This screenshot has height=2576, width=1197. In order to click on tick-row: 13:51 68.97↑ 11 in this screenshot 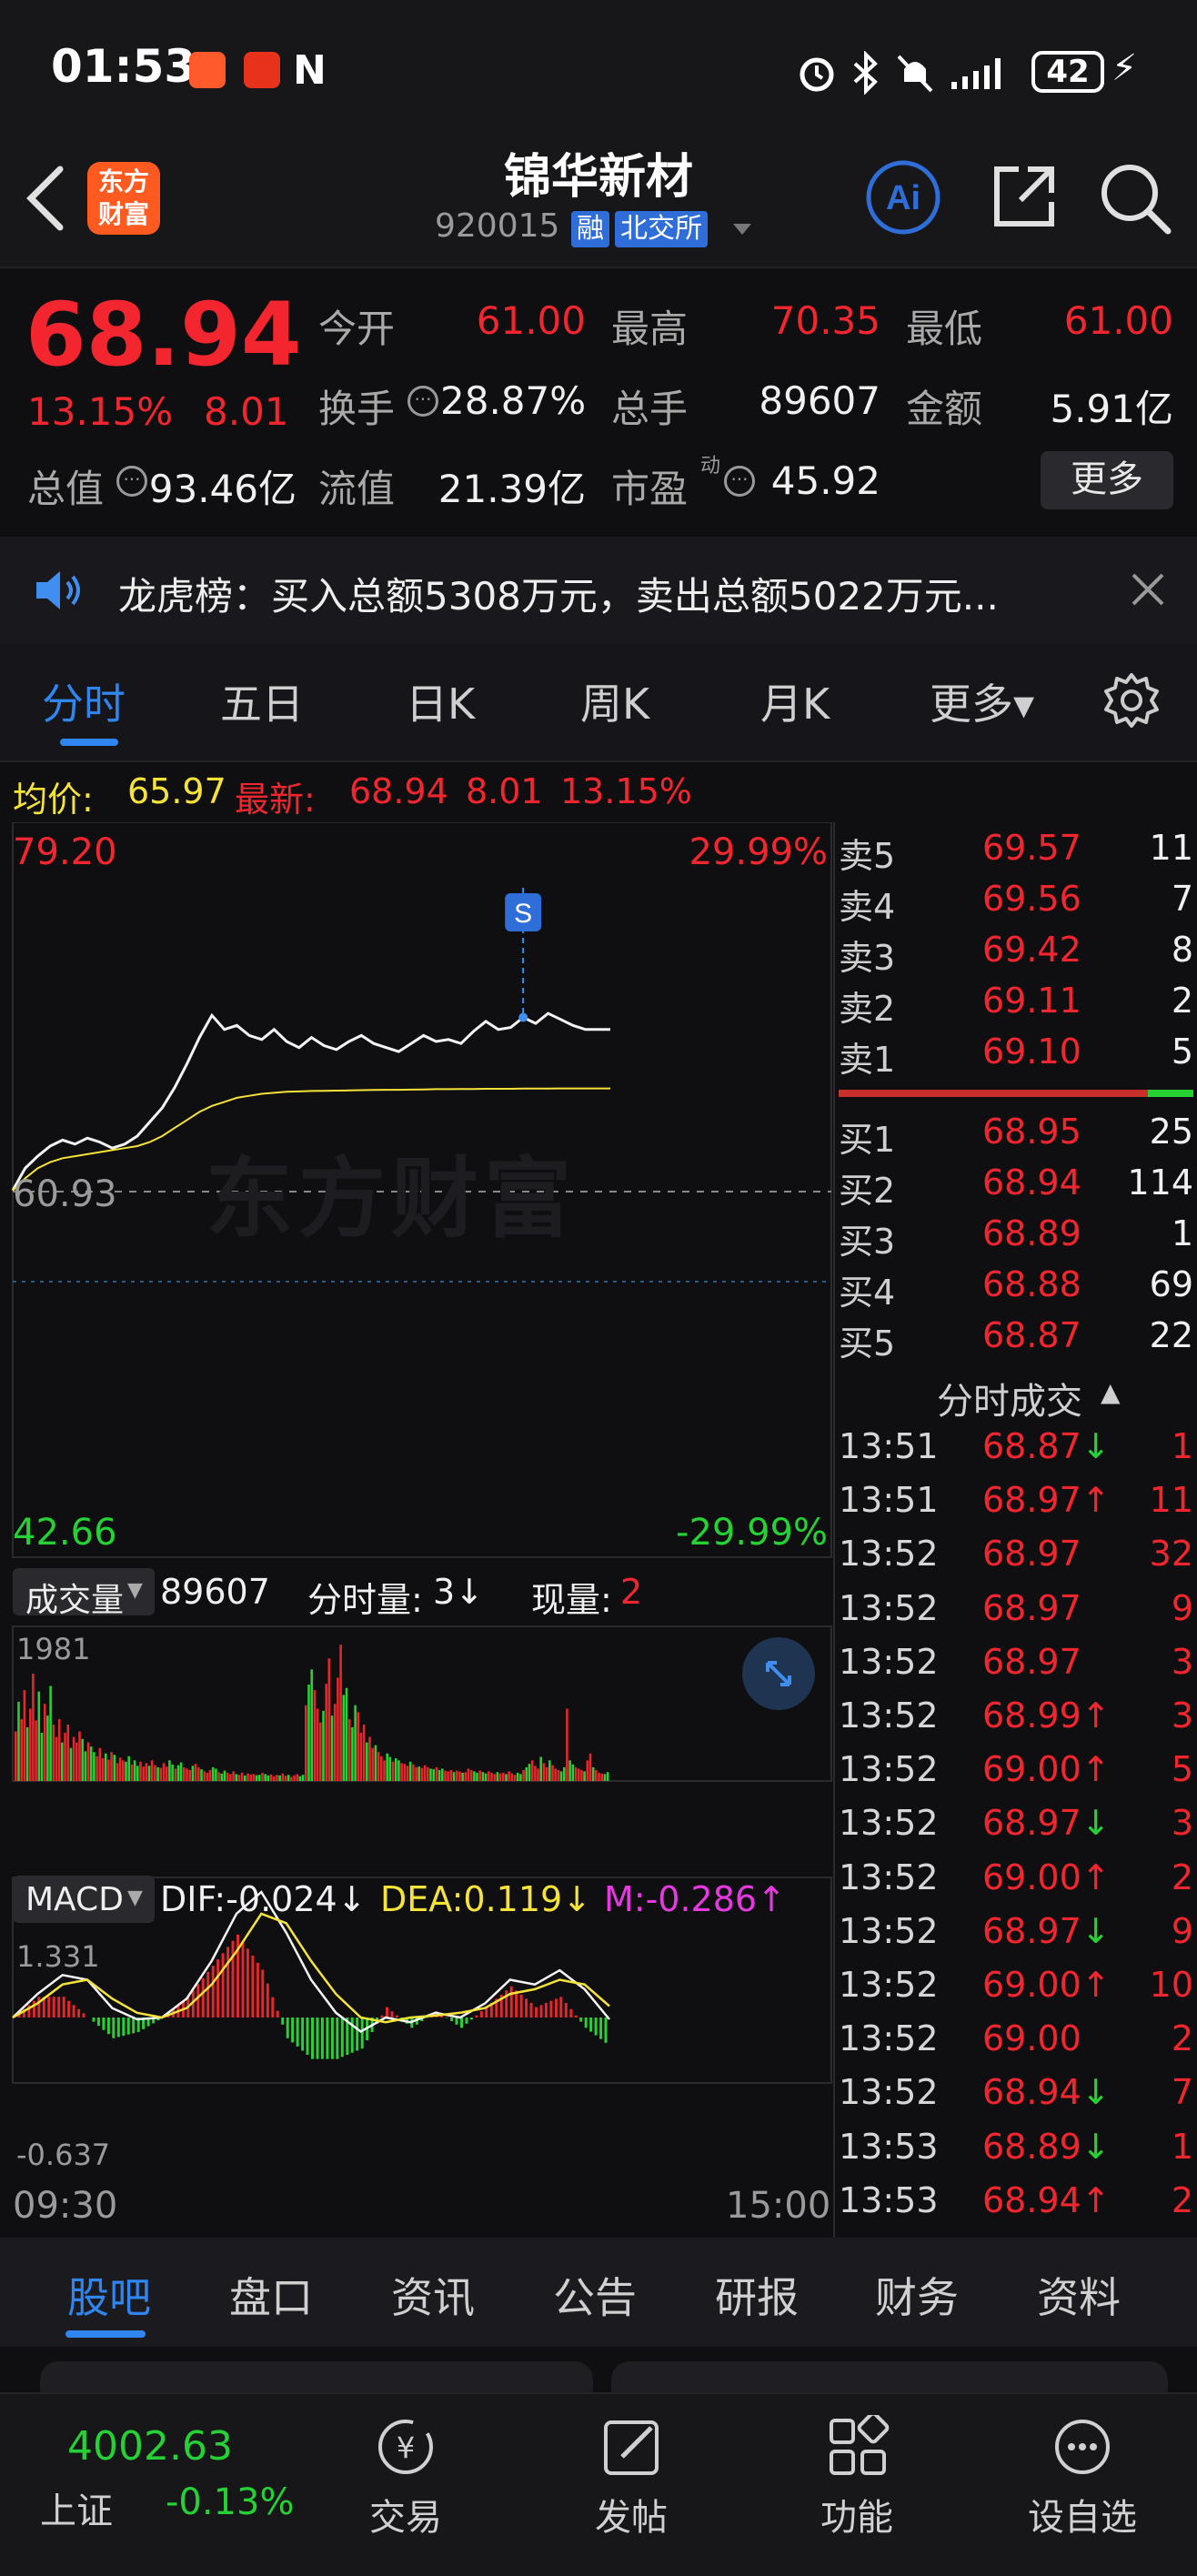, I will do `click(1016, 1507)`.